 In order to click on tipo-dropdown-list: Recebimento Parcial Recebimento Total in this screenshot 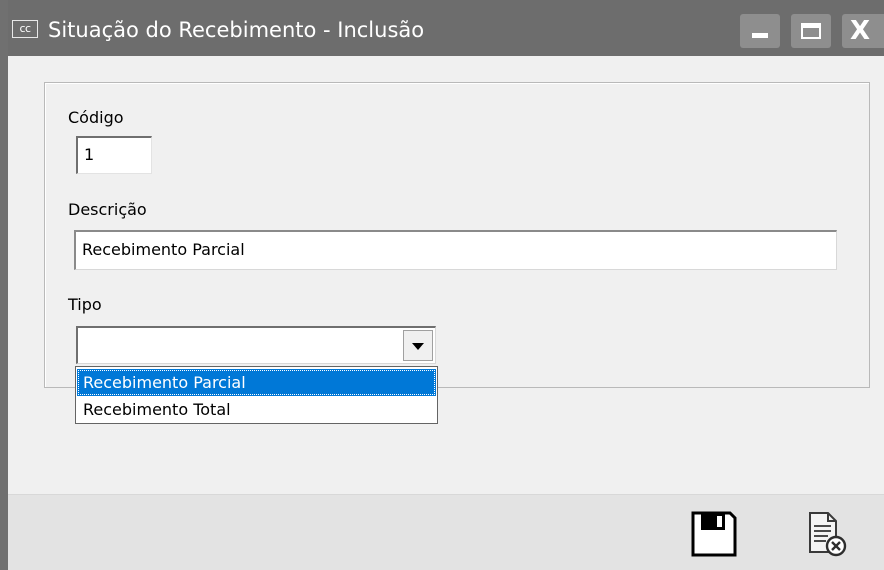, I will do `click(256, 395)`.